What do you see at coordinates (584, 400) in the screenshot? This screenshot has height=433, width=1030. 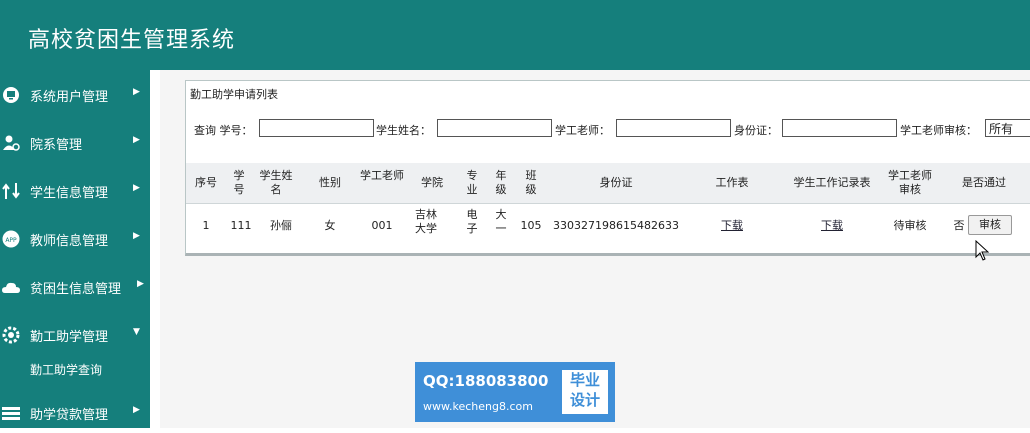 I see `watermark-tag-line2: 设计` at bounding box center [584, 400].